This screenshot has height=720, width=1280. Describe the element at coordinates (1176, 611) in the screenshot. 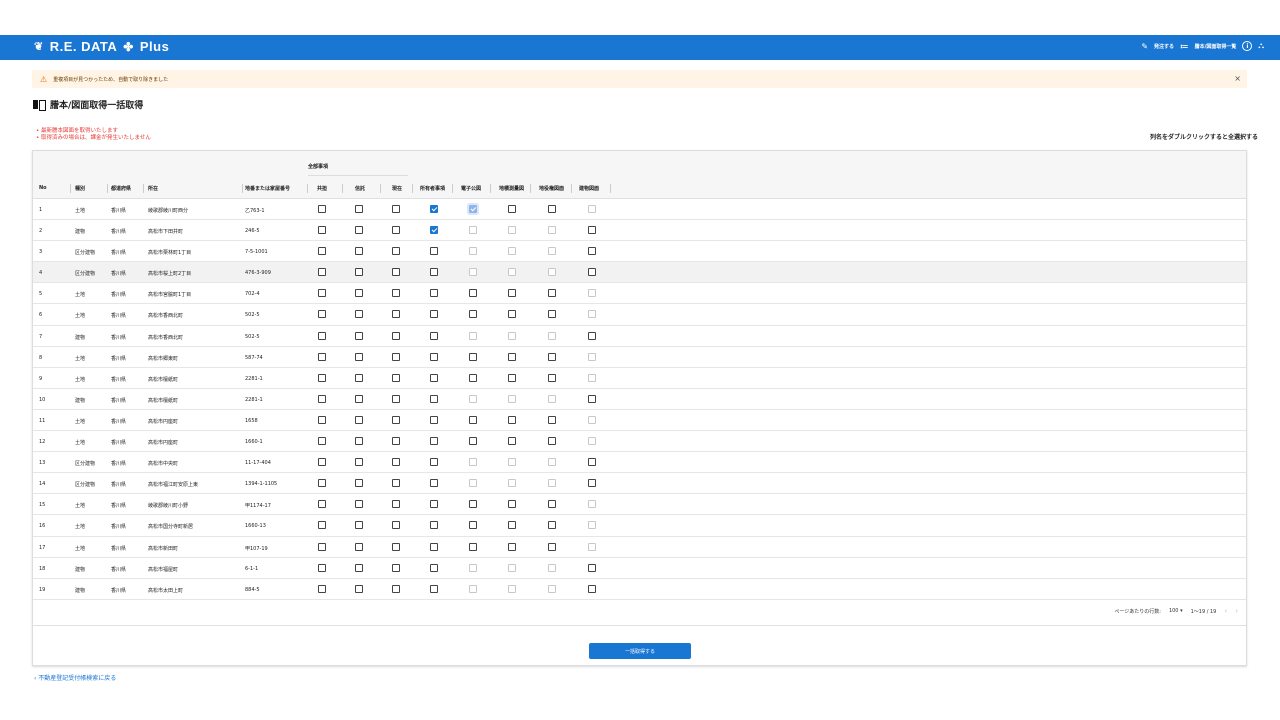

I see `rows-per-page-select: 100 ▾` at that location.